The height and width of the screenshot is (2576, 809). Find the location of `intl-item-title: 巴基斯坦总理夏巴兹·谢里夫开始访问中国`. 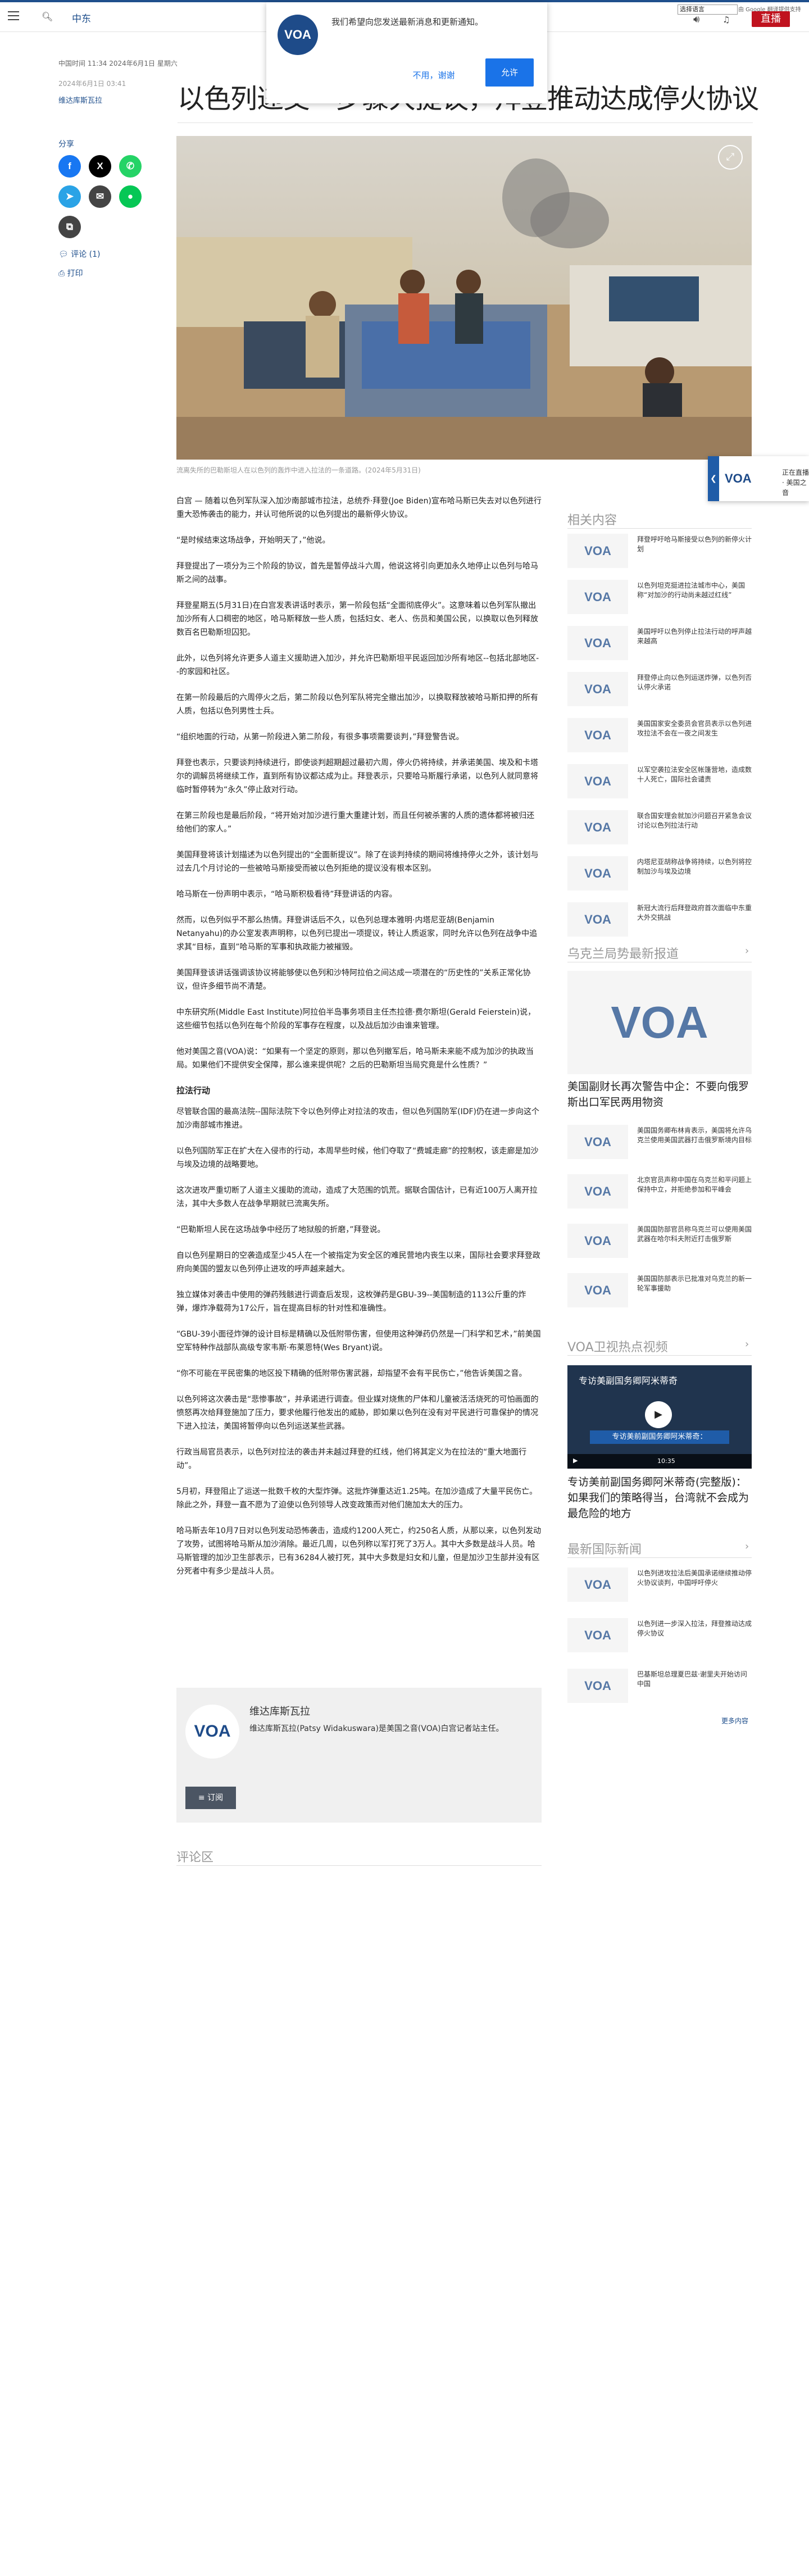

intl-item-title: 巴基斯坦总理夏巴兹·谢里夫开始访问中国 is located at coordinates (692, 1679).